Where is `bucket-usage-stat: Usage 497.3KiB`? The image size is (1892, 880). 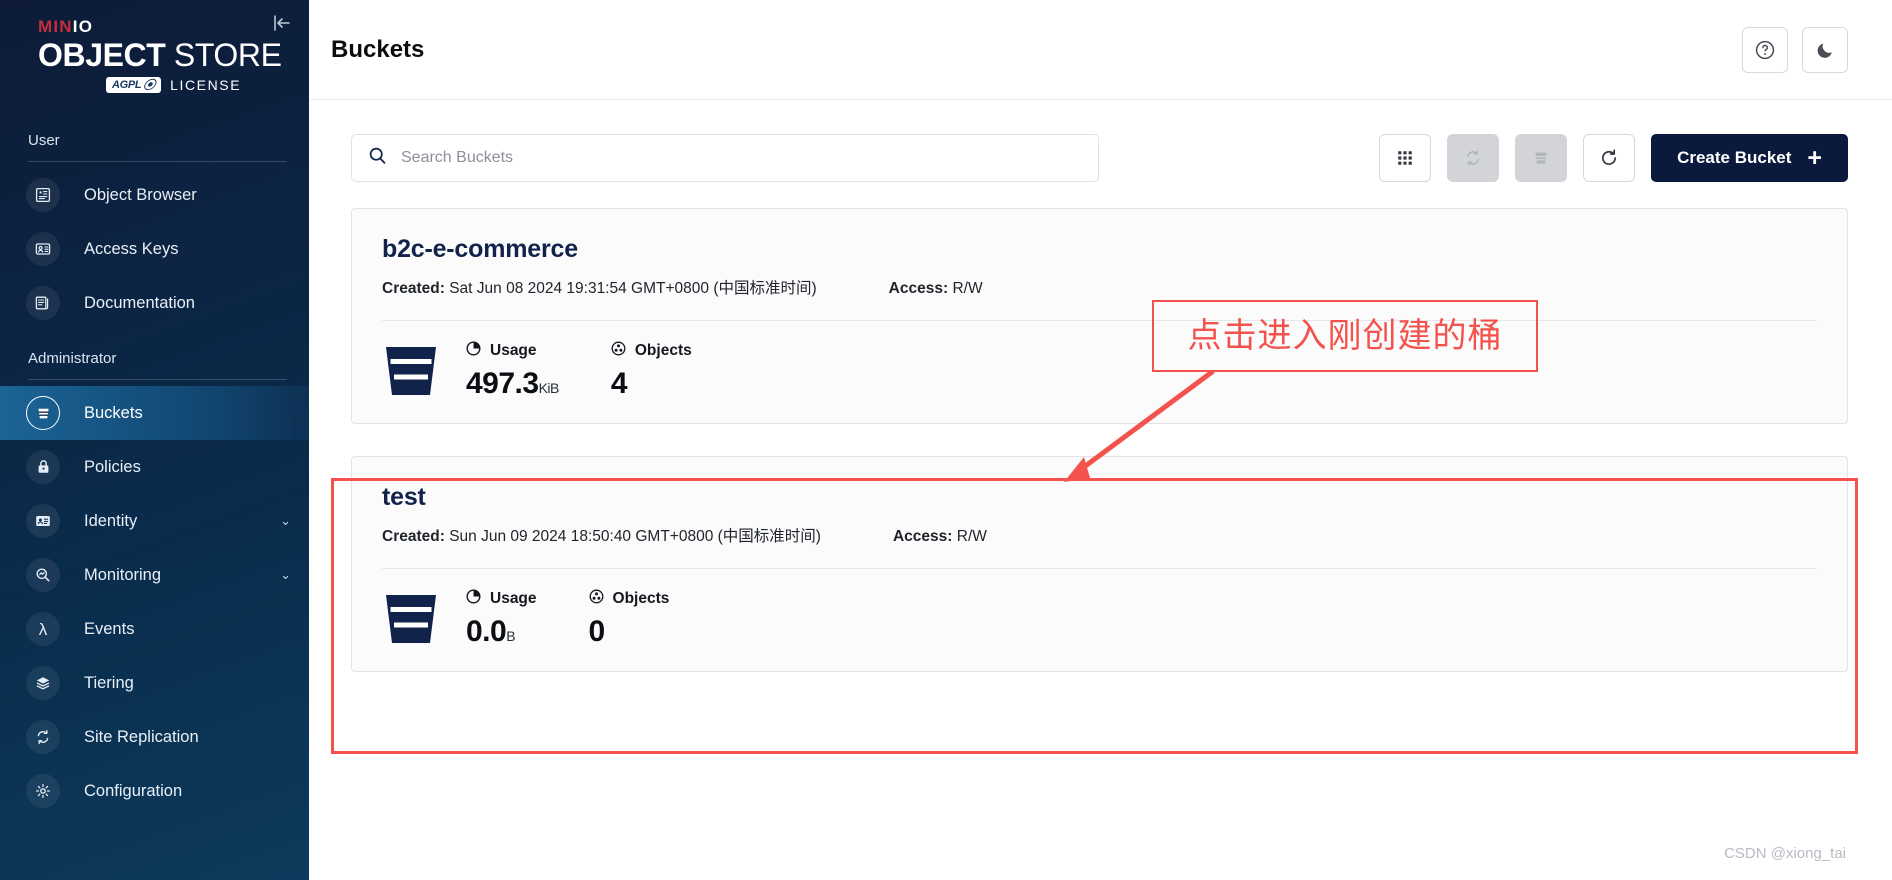
bucket-usage-stat: Usage 497.3KiB is located at coordinates (512, 371).